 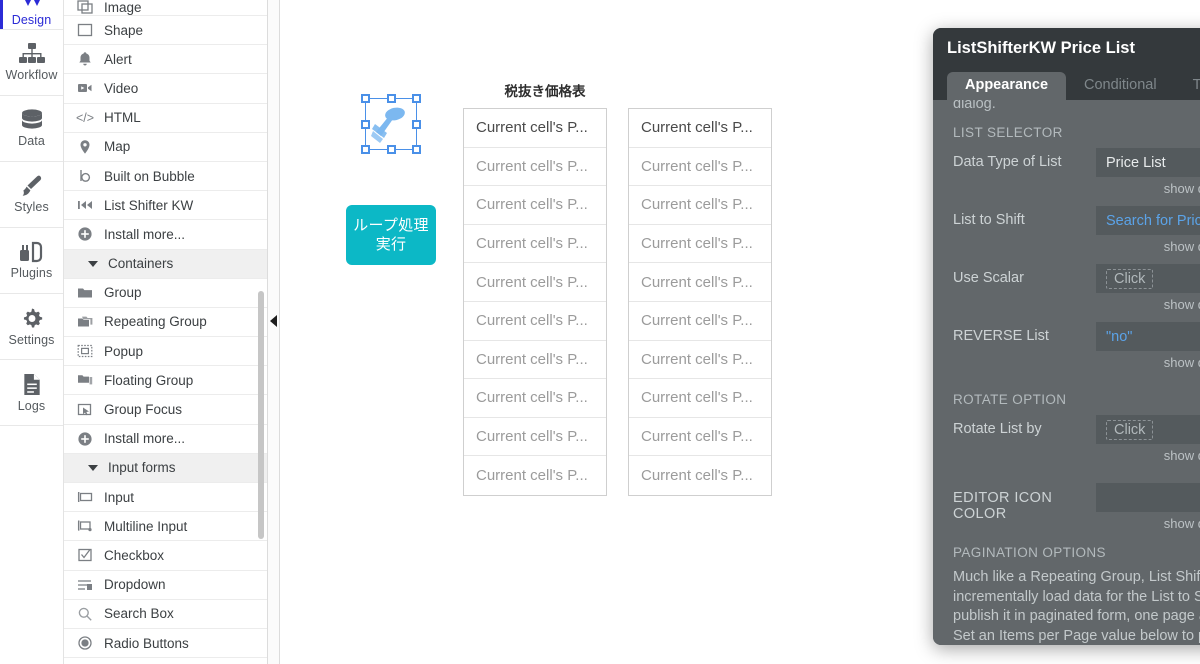 I want to click on palette-scrollbar, so click(x=261, y=415).